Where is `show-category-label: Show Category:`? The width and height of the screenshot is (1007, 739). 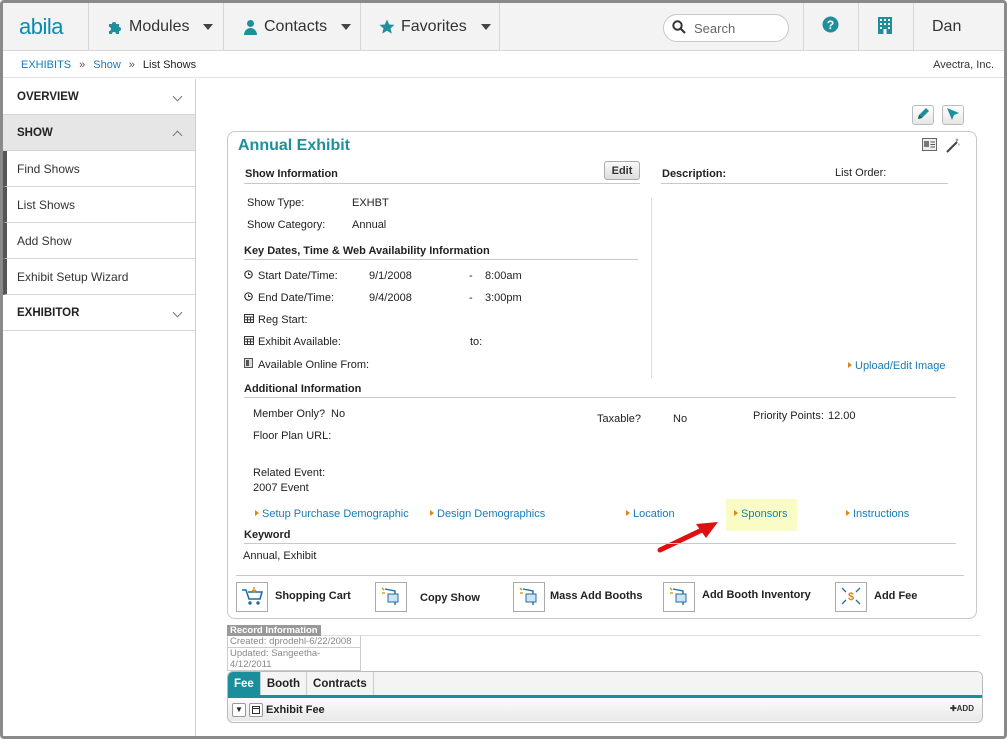
show-category-label: Show Category: is located at coordinates (286, 225).